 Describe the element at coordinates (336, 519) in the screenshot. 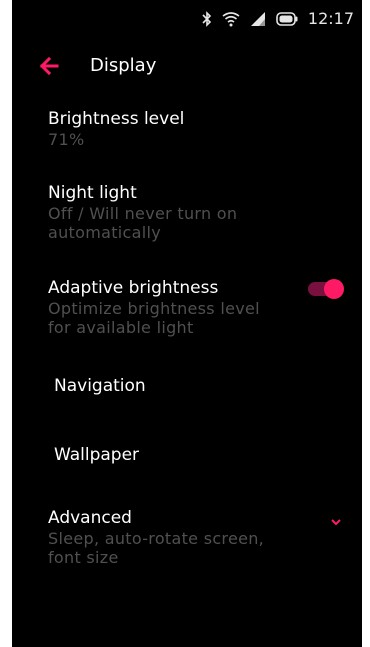

I see `advanced-expand-button` at that location.